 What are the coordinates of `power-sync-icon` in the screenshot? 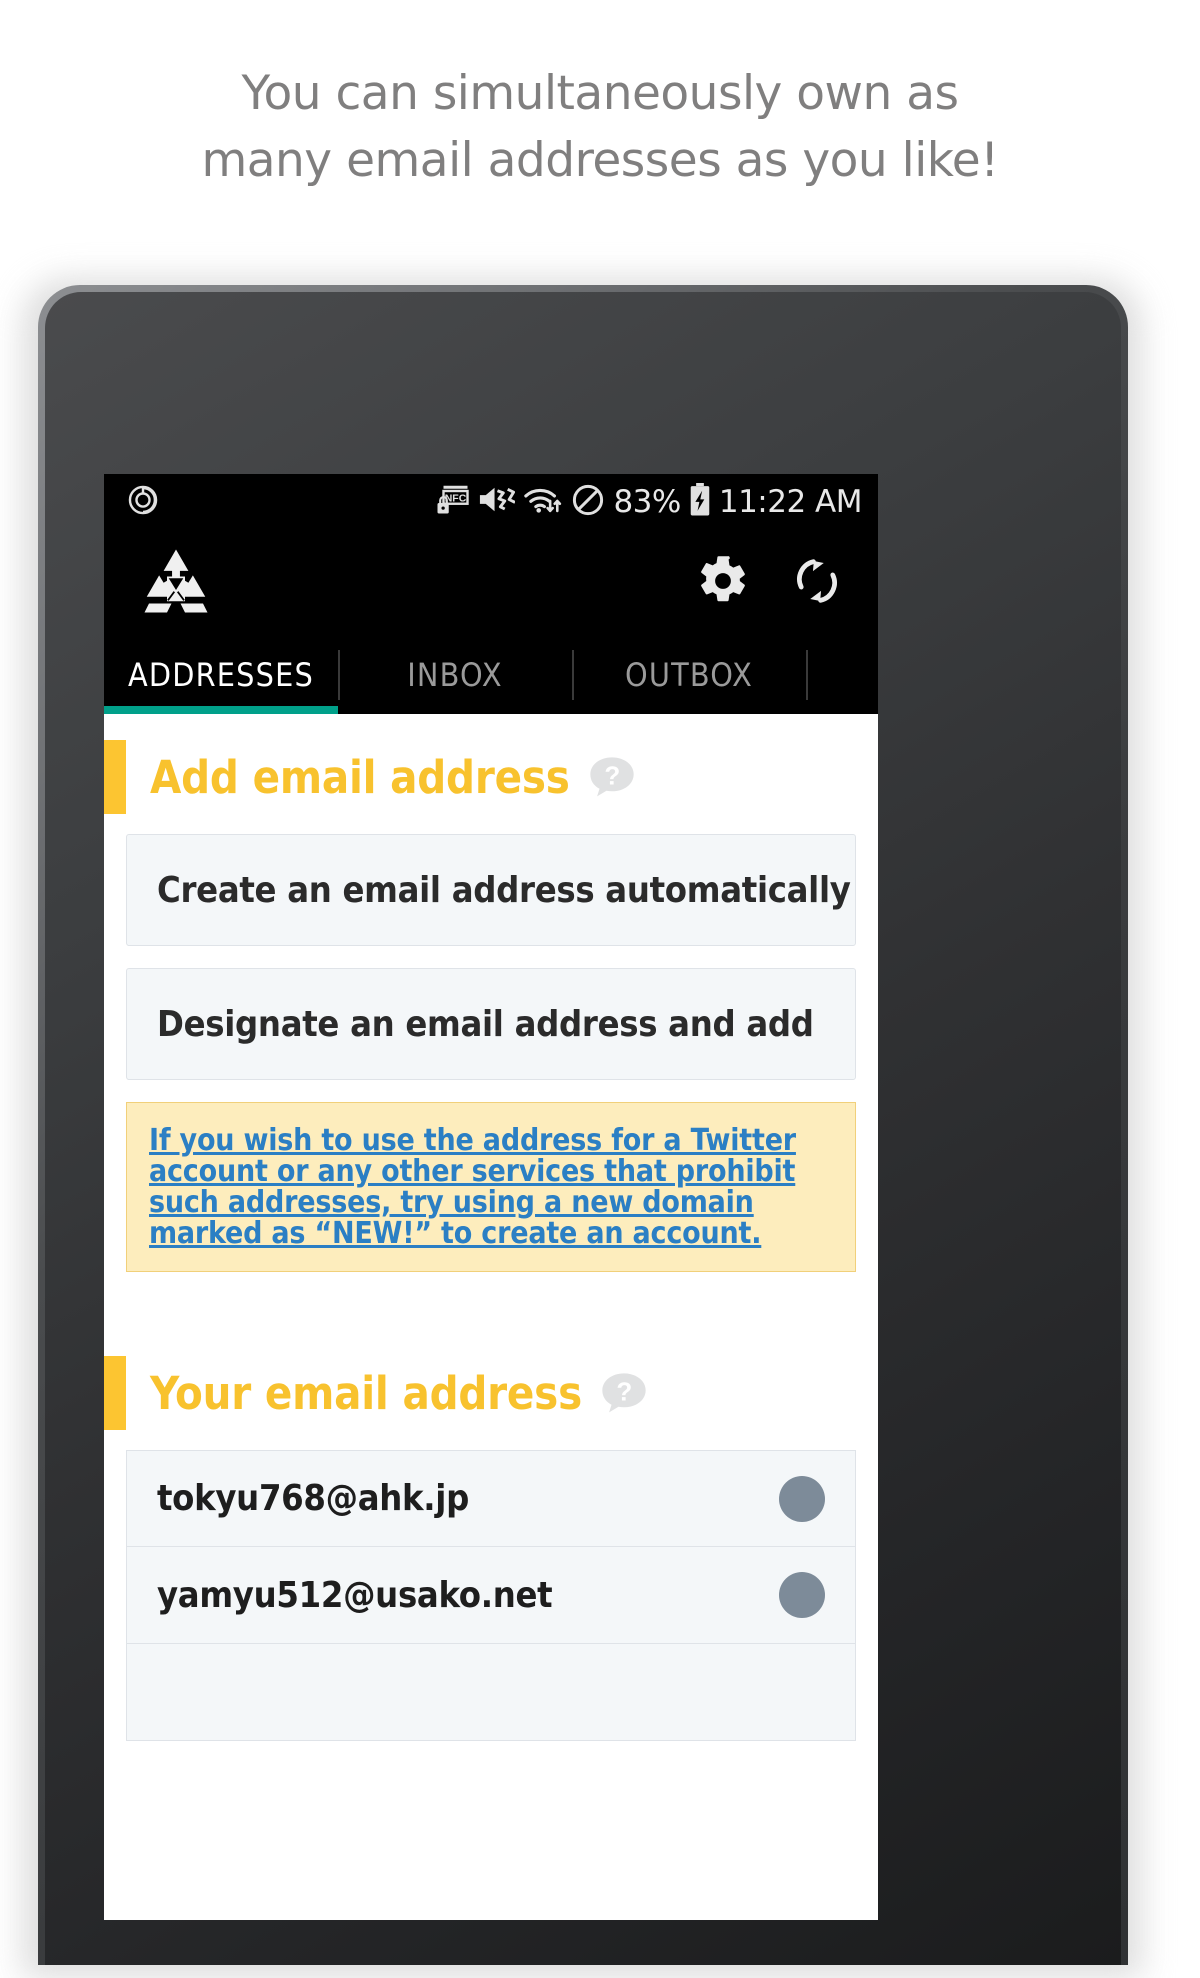 It's located at (143, 502).